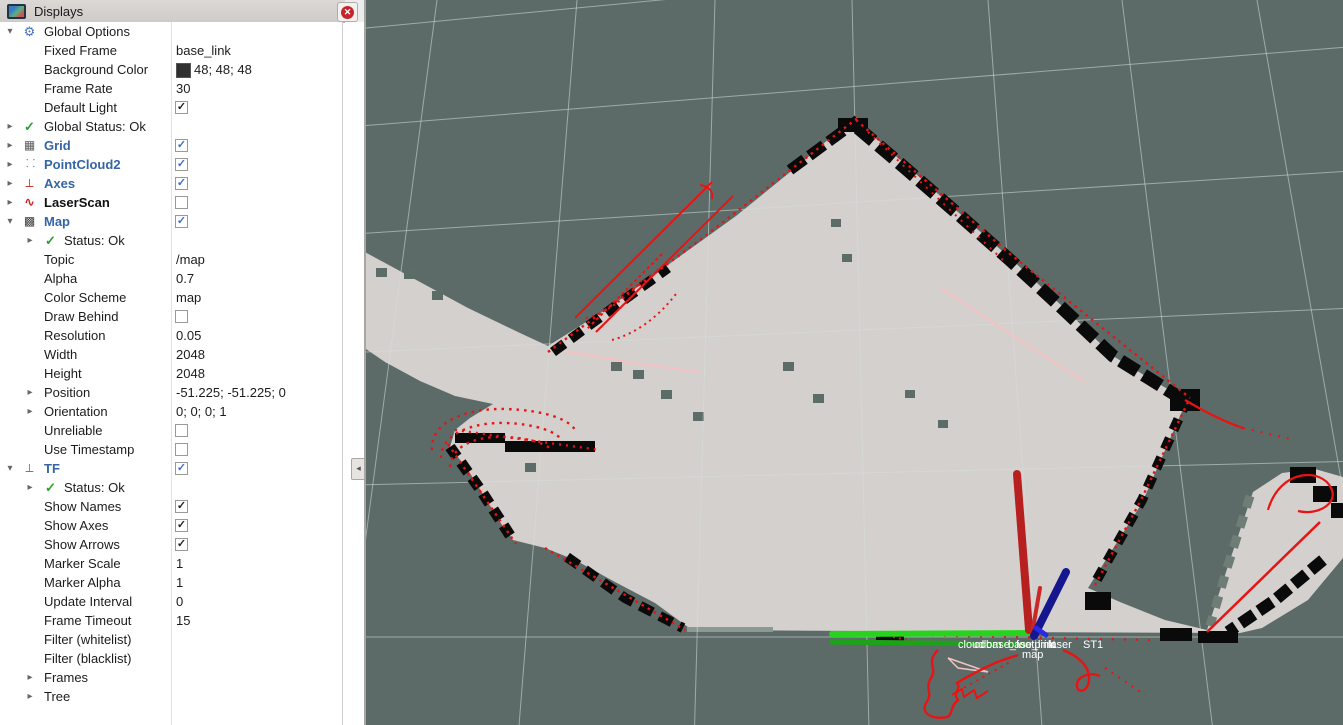  Describe the element at coordinates (171, 468) in the screenshot. I see `property-row-tf: ▾ ⟂ TF ✓` at that location.